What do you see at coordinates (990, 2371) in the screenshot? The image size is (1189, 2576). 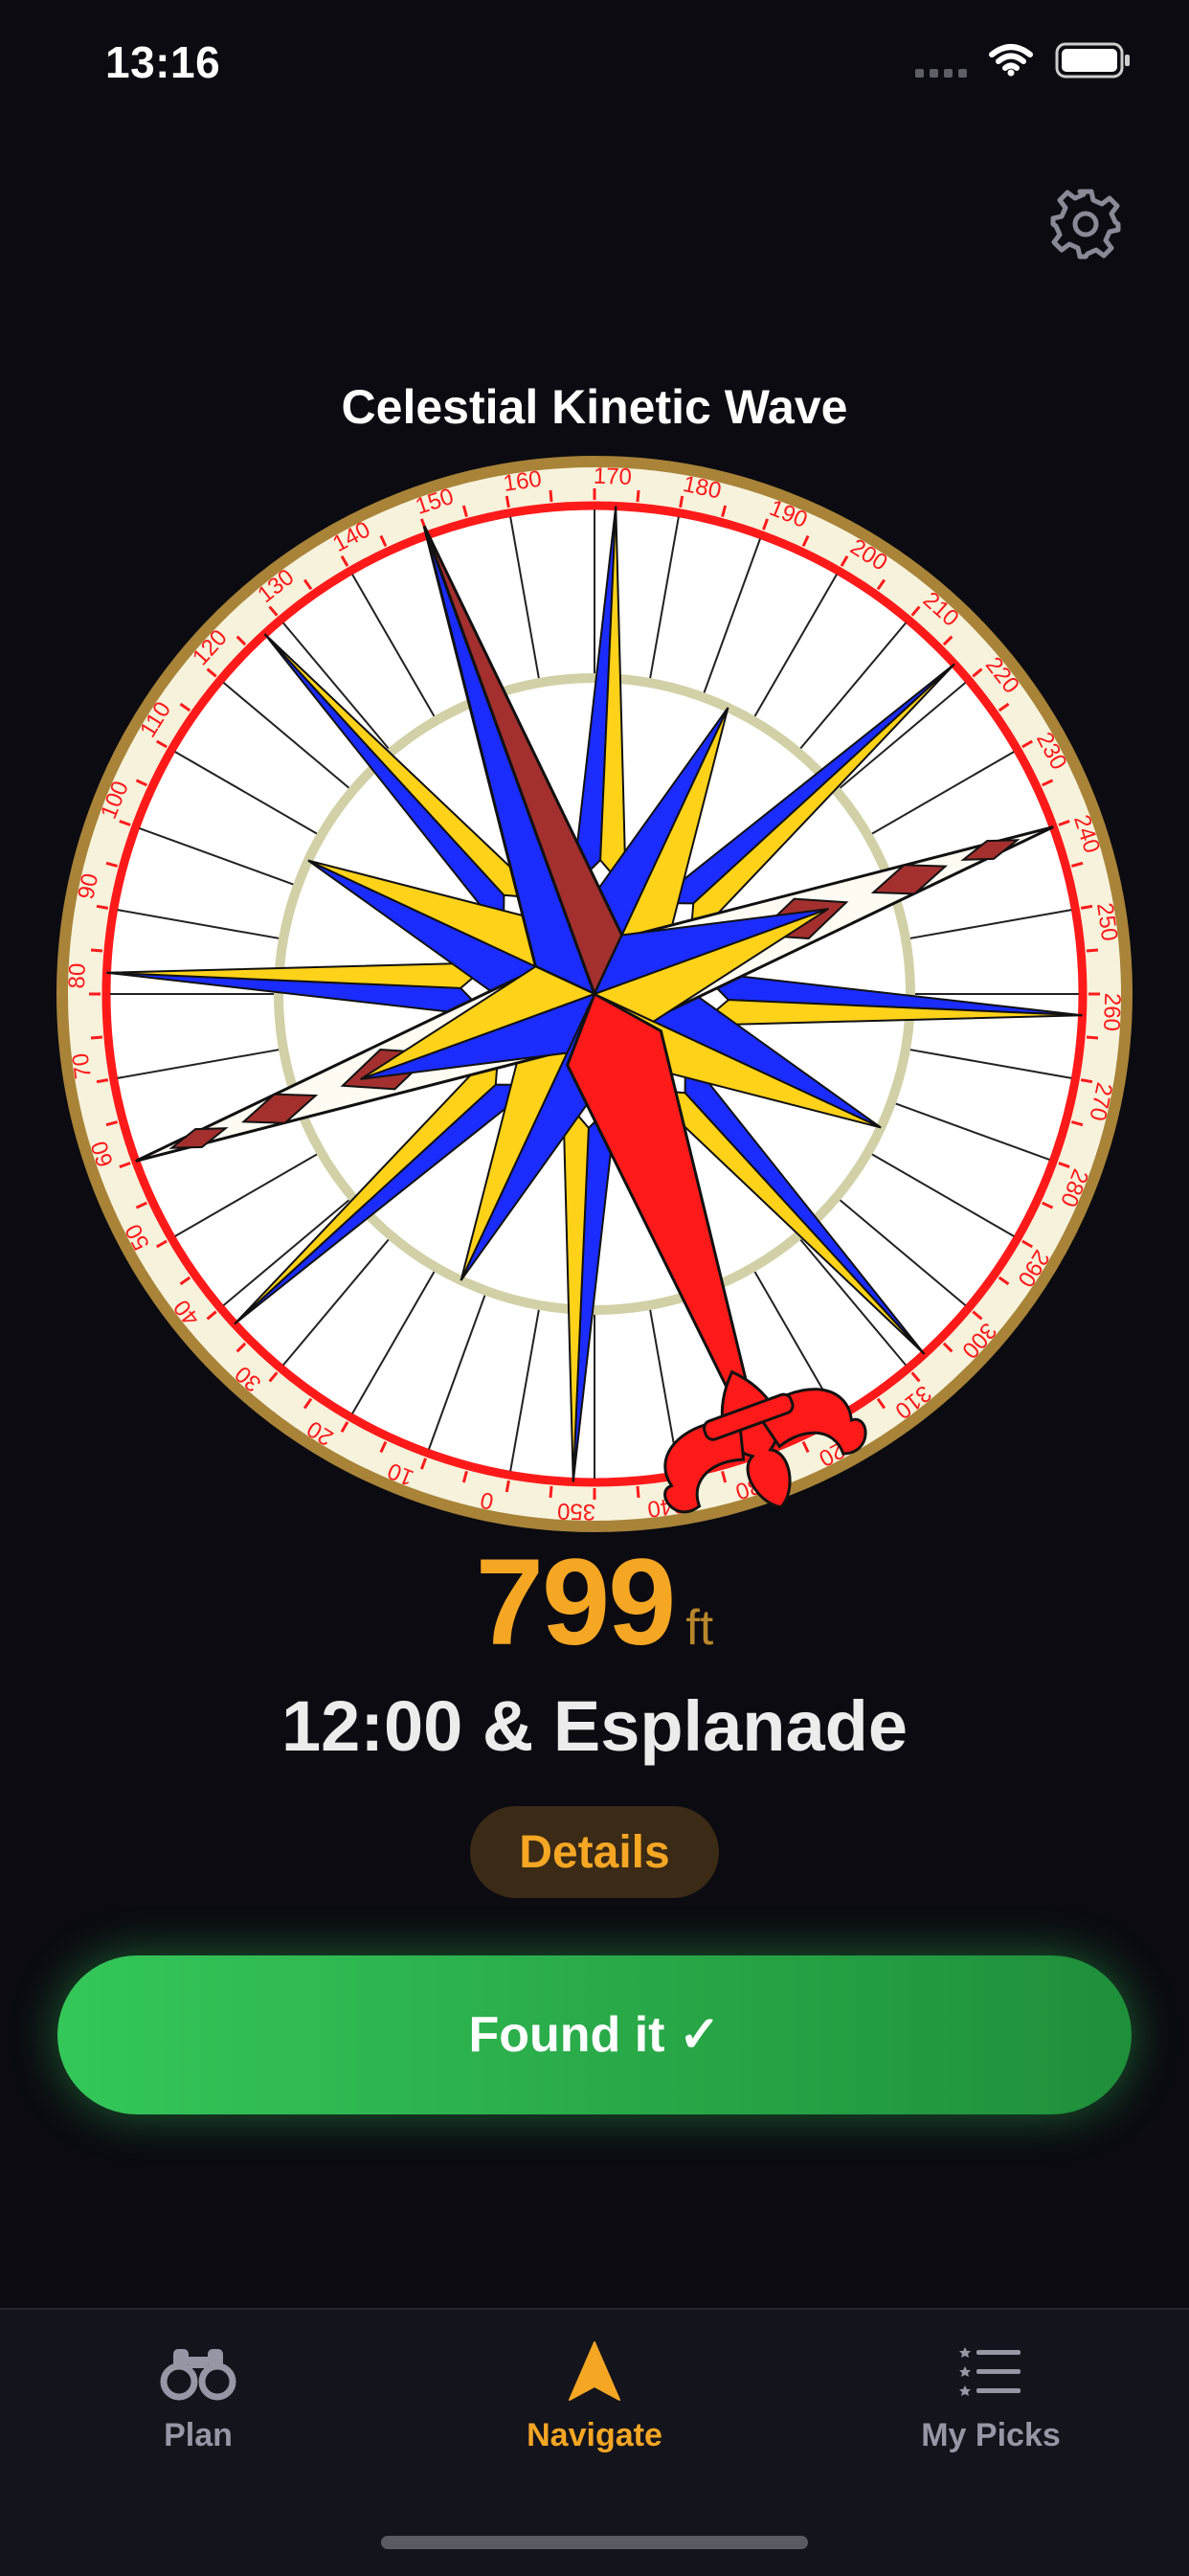 I see `list-stars-icon` at bounding box center [990, 2371].